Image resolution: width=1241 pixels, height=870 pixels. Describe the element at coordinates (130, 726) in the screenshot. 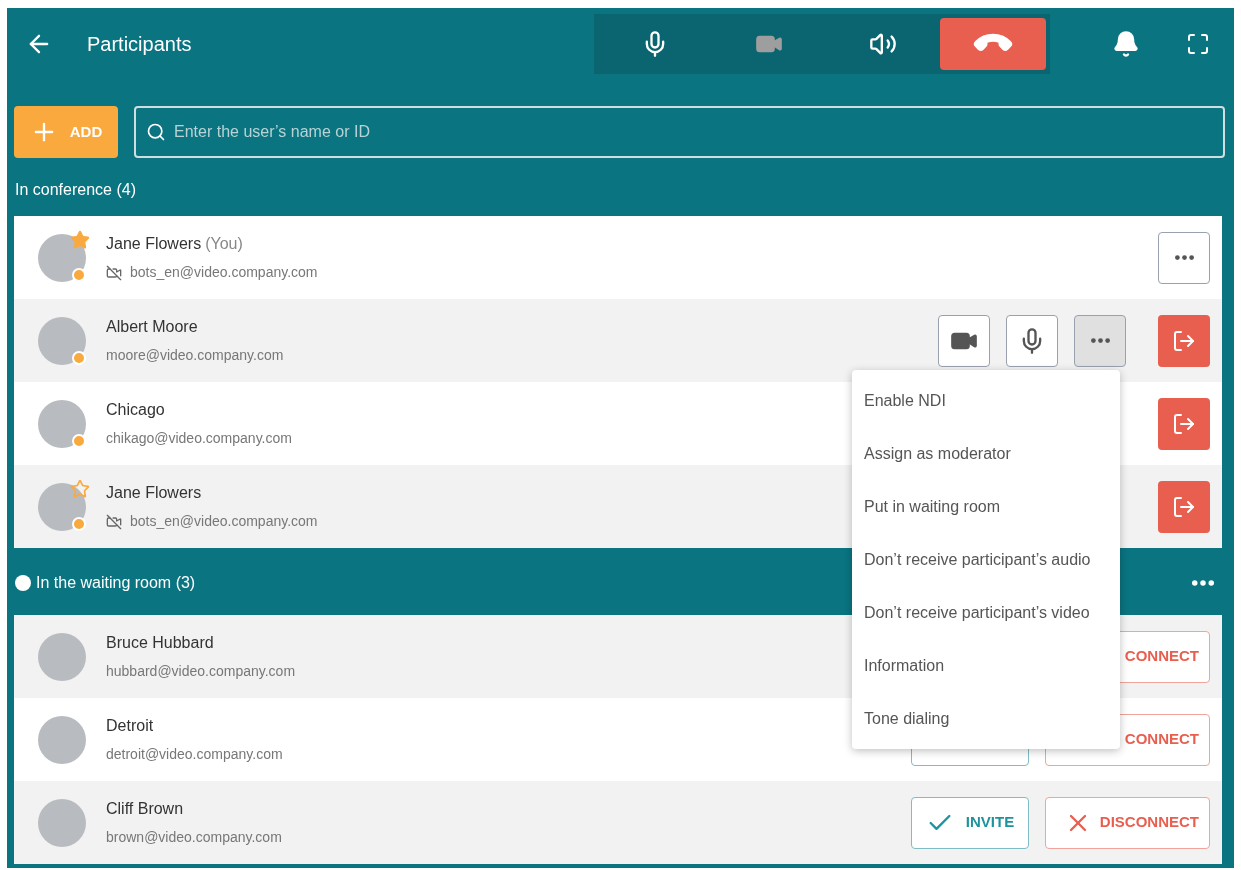

I see `participant-name: Detroit` at that location.